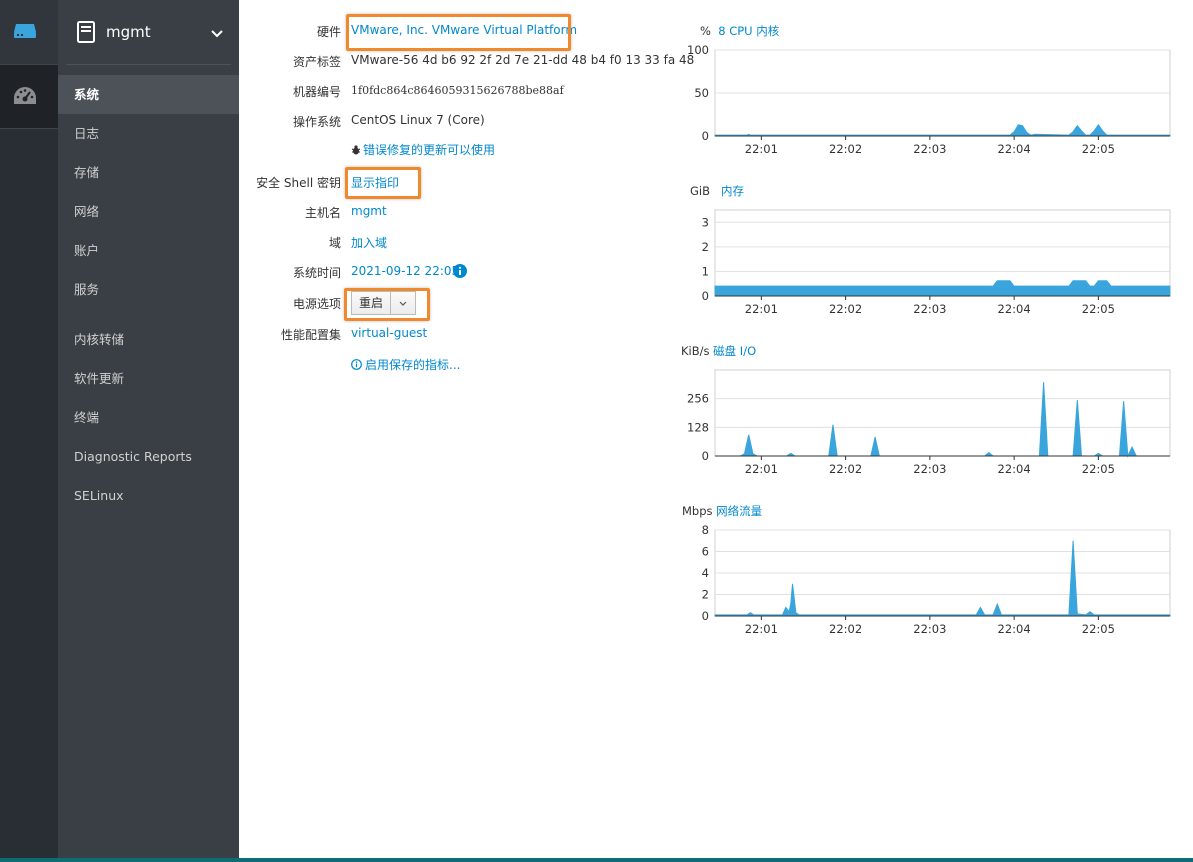 Image resolution: width=1193 pixels, height=862 pixels. What do you see at coordinates (698, 427) in the screenshot?
I see `y-tick-label: 128` at bounding box center [698, 427].